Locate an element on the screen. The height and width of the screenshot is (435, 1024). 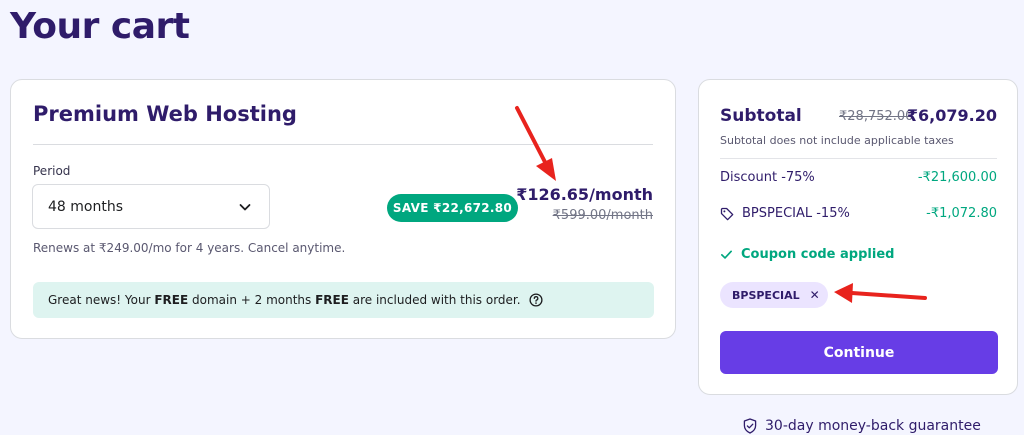
save-badge: SAVE ₹22,672.80 is located at coordinates (452, 208).